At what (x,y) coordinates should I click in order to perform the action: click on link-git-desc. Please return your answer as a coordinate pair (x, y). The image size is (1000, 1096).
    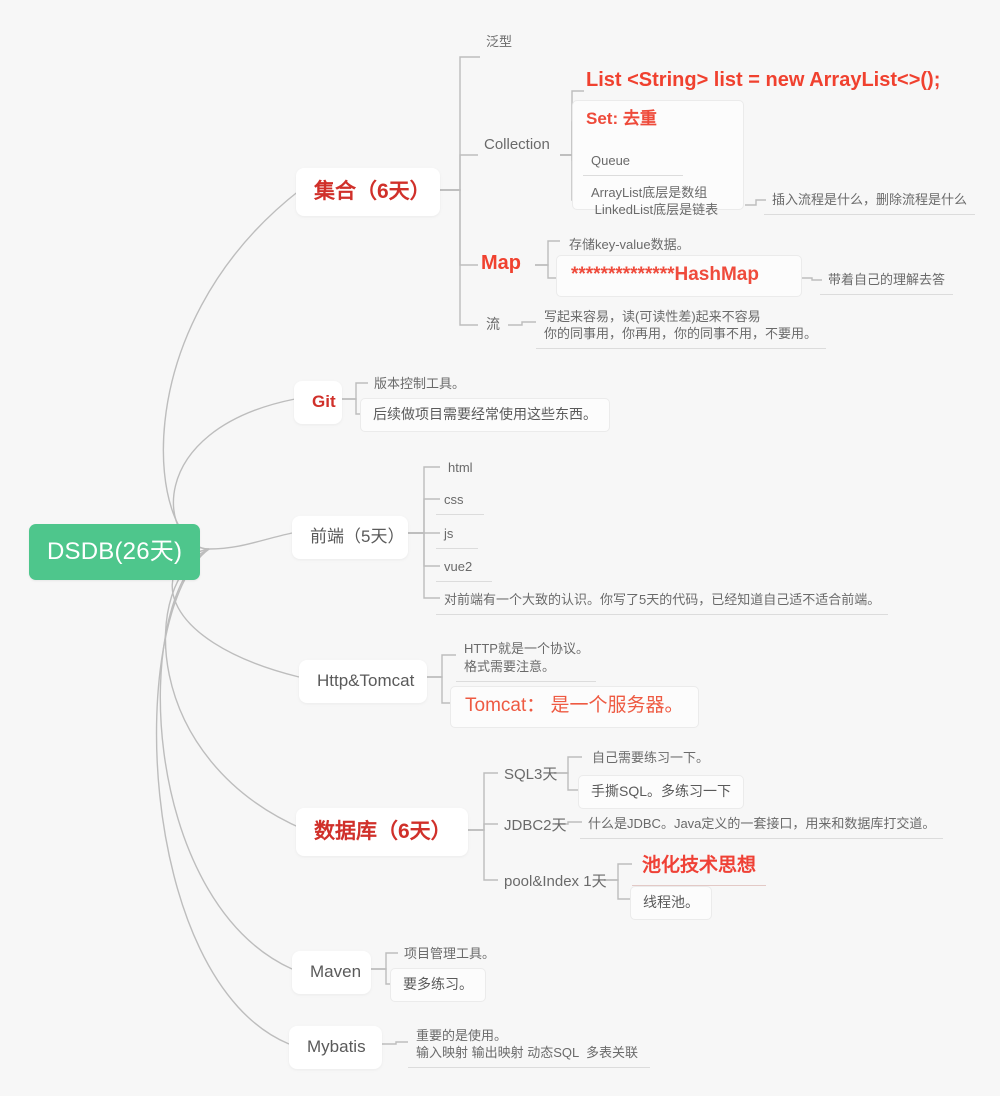
    Looking at the image, I should click on (355, 391).